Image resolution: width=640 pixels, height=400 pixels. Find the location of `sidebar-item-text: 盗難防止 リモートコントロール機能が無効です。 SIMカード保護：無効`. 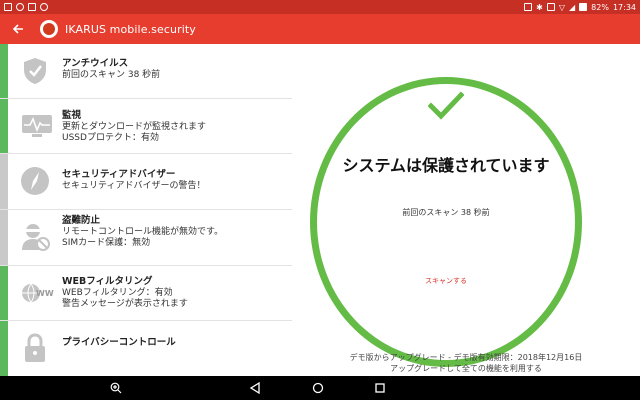

sidebar-item-text: 盗難防止 リモートコントロール機能が無効です。 SIMカード保護：無効 is located at coordinates (174, 232).